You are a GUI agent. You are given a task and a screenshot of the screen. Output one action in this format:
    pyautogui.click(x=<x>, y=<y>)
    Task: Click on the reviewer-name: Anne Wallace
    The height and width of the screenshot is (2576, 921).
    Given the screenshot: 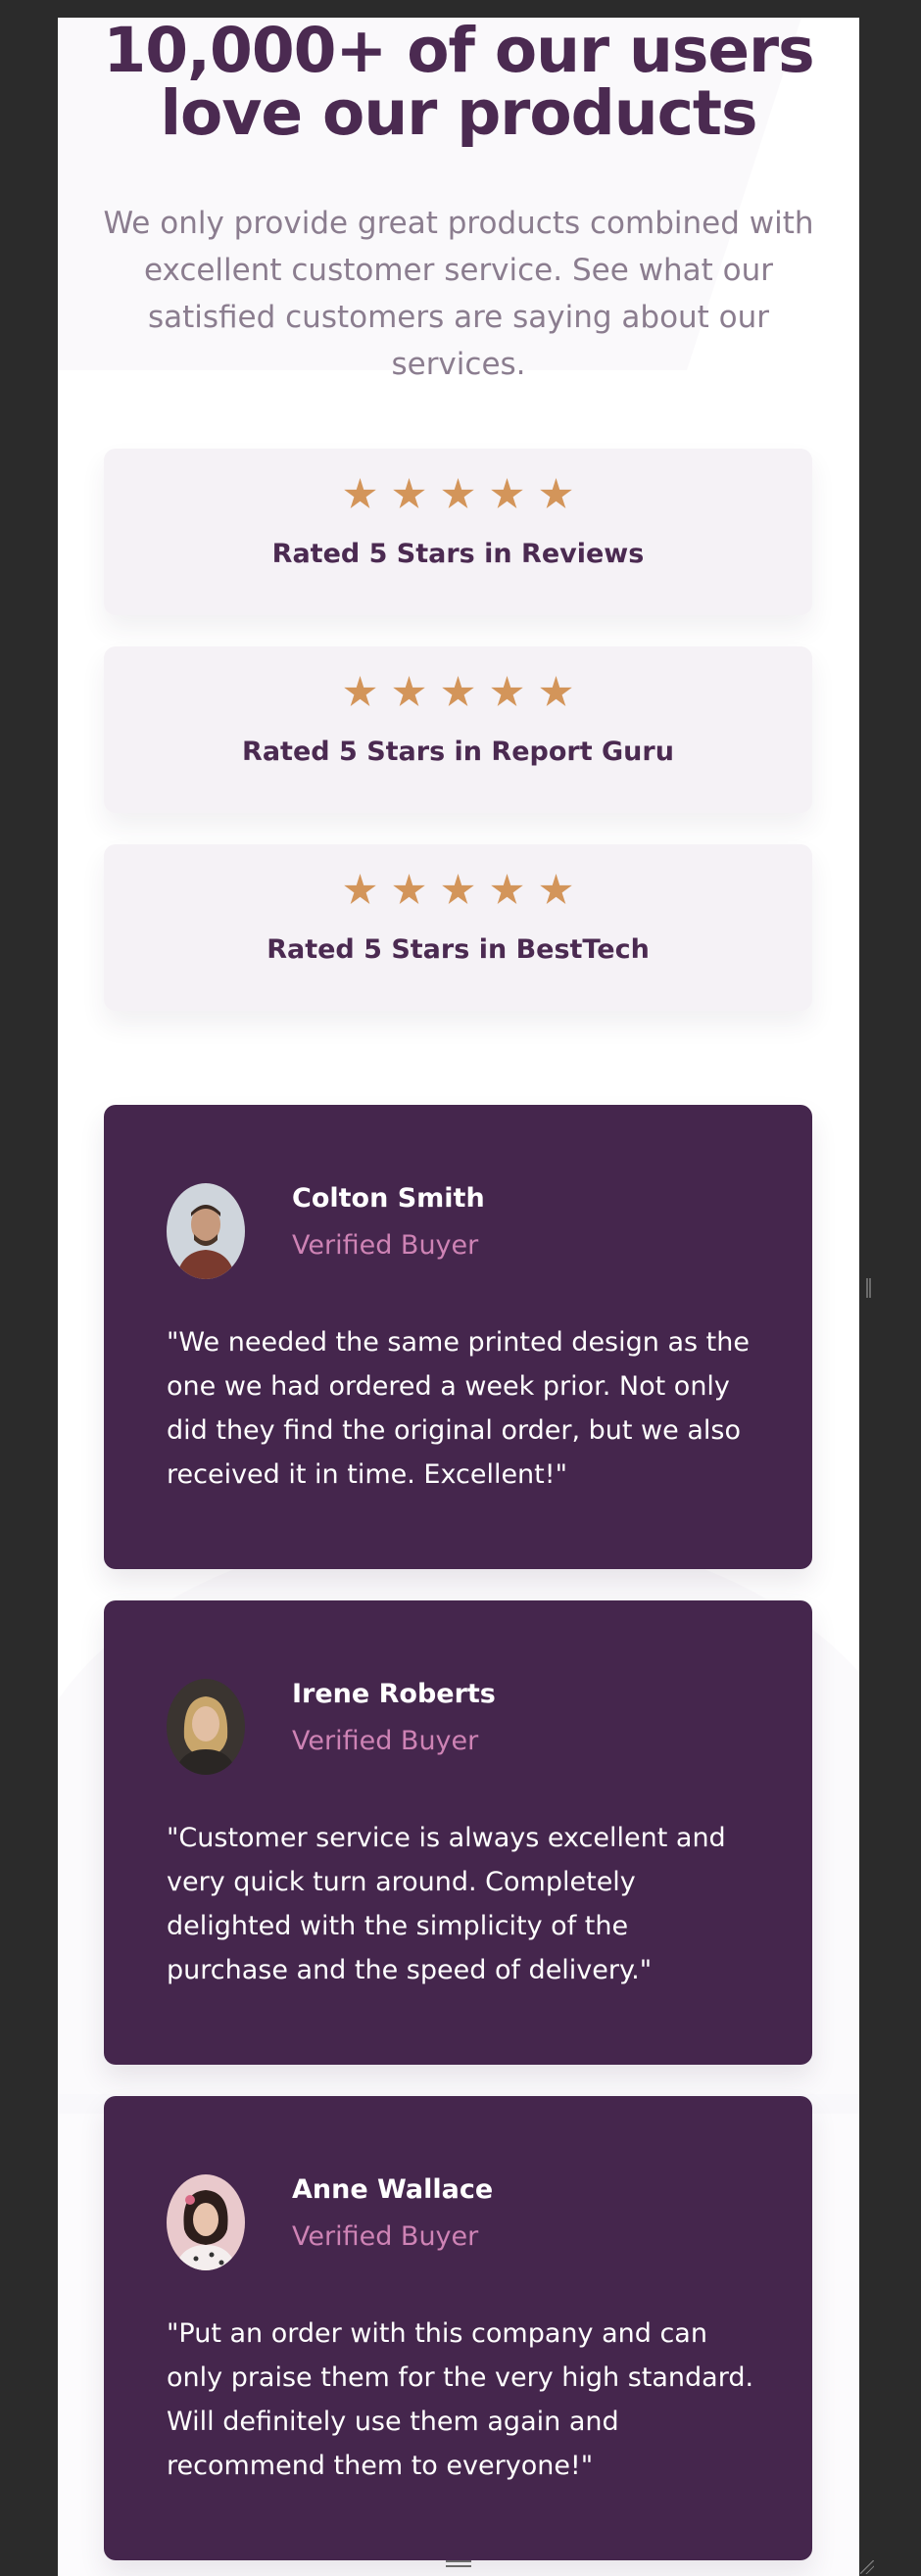 What is the action you would take?
    pyautogui.click(x=393, y=2189)
    